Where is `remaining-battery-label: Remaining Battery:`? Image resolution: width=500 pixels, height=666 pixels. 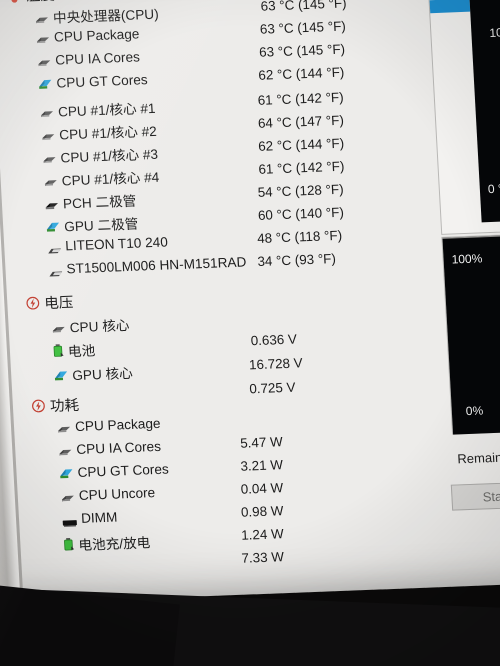
remaining-battery-label: Remaining Battery: is located at coordinates (478, 457).